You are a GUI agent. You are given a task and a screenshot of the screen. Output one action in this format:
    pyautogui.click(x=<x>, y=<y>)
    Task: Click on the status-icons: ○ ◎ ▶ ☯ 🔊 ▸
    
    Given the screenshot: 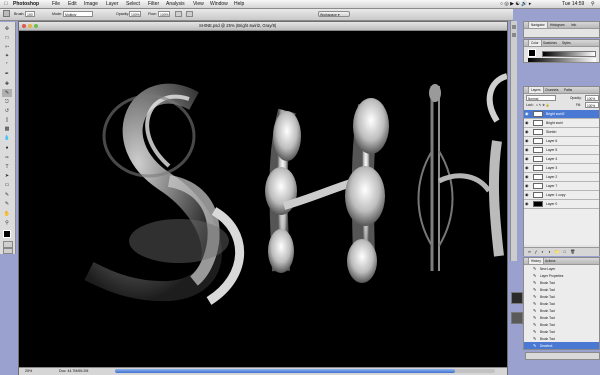 What is the action you would take?
    pyautogui.click(x=515, y=4)
    